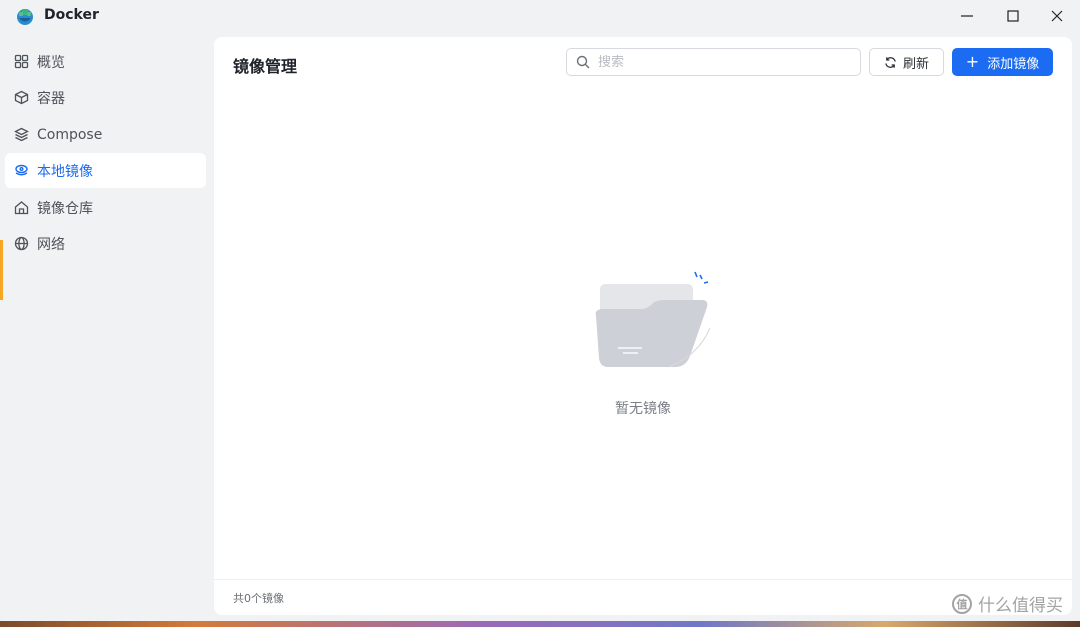 The width and height of the screenshot is (1080, 627). Describe the element at coordinates (1020, 606) in the screenshot. I see `watermark-text: 什么值得买` at that location.